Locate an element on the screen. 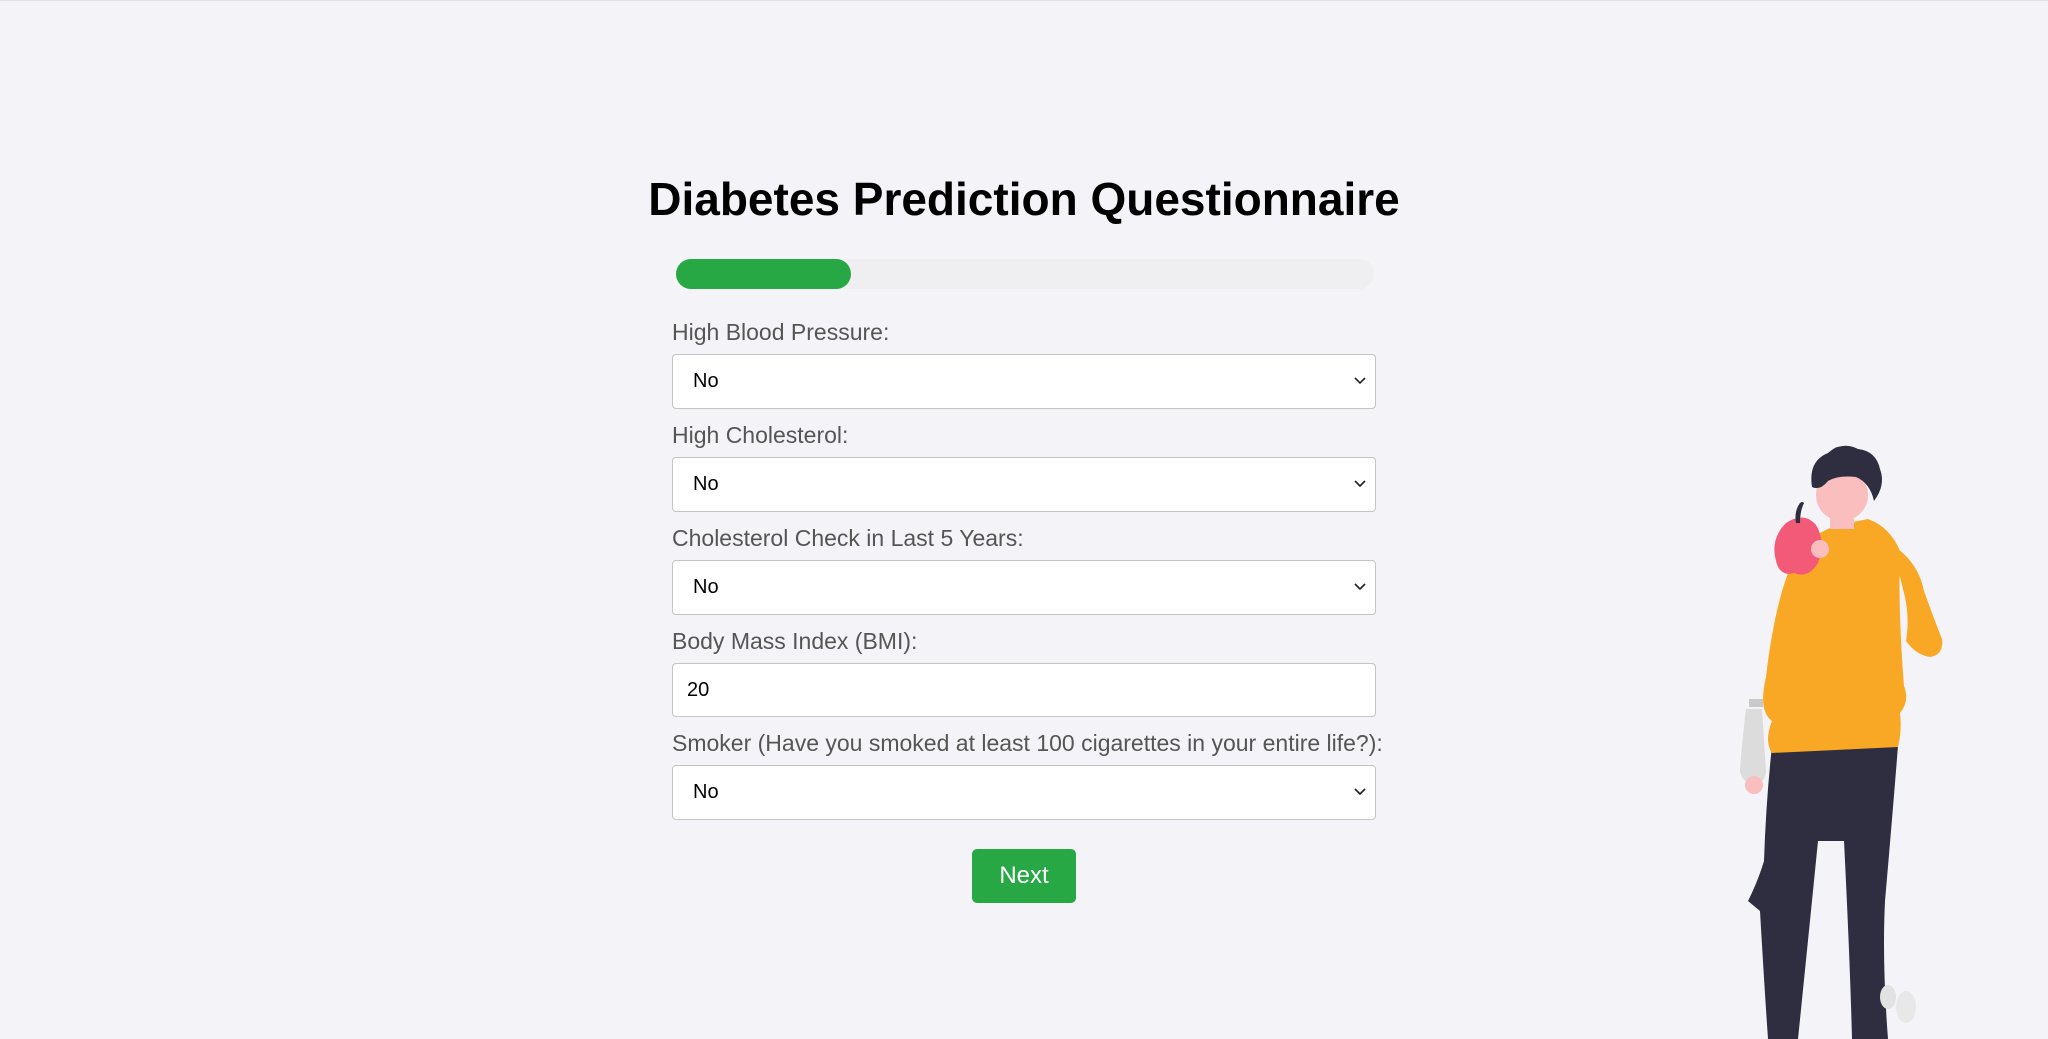  progress-bar-fill is located at coordinates (763, 274).